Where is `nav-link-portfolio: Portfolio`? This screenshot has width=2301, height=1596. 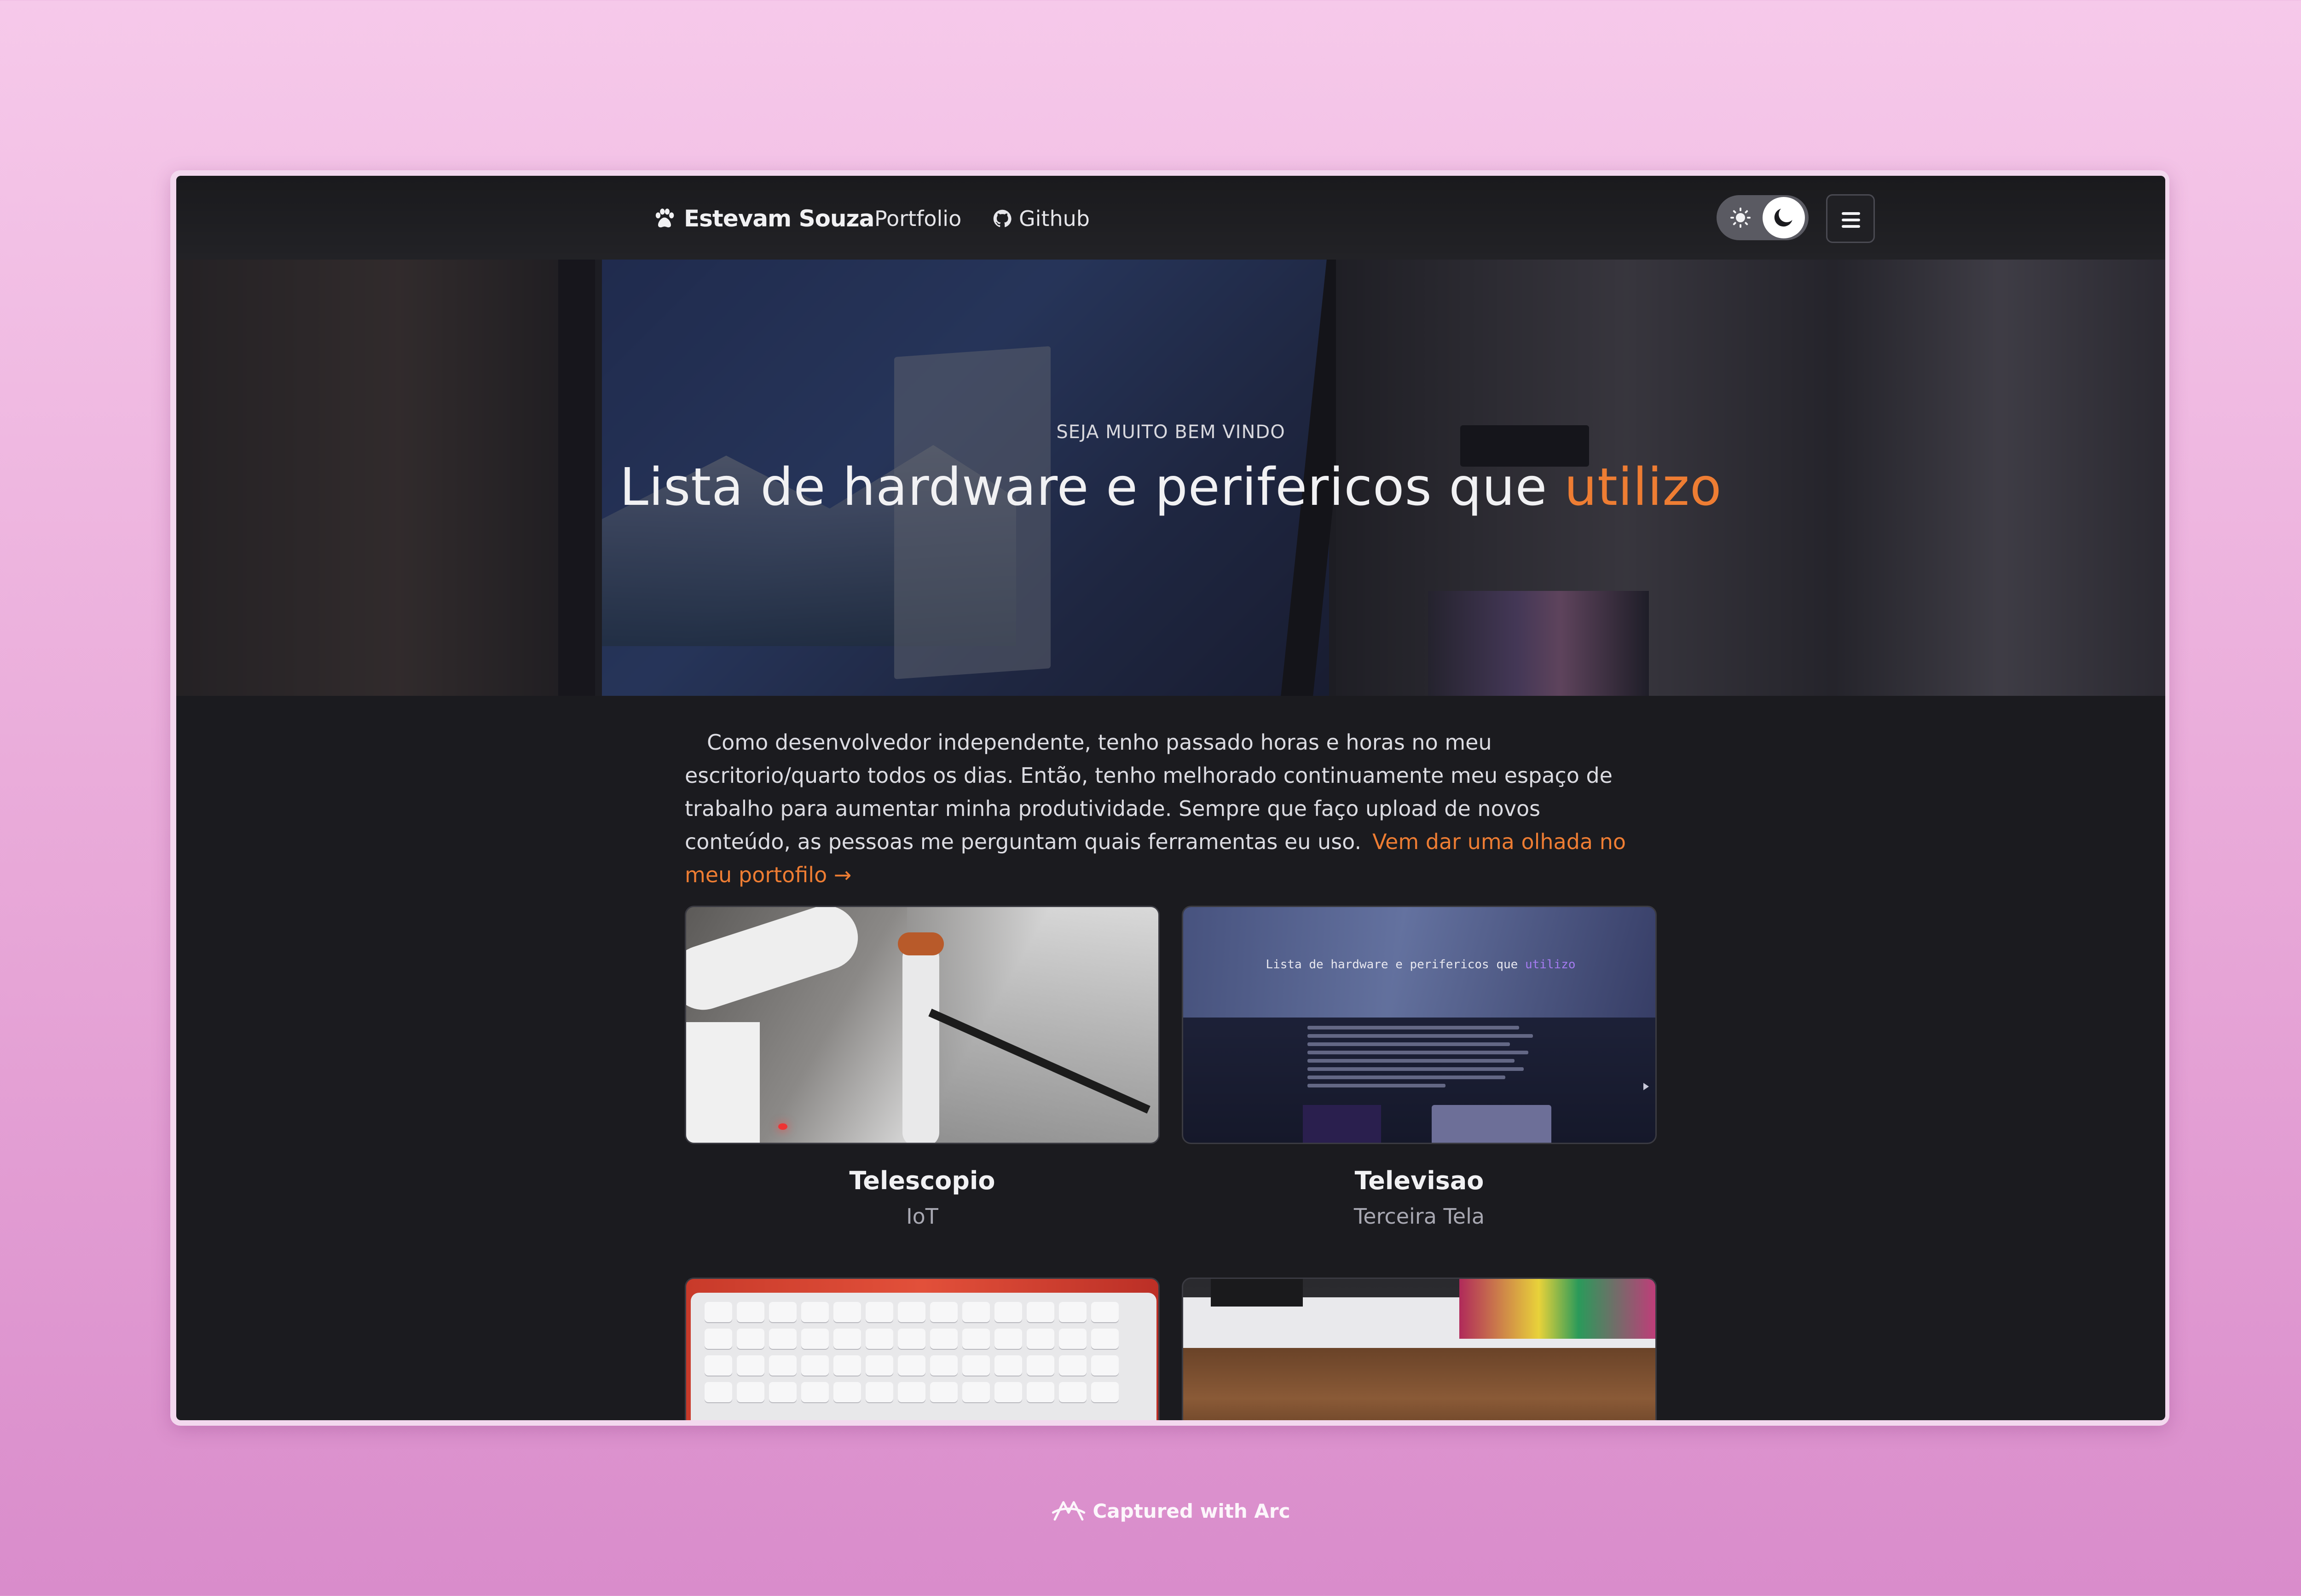 nav-link-portfolio: Portfolio is located at coordinates (917, 219).